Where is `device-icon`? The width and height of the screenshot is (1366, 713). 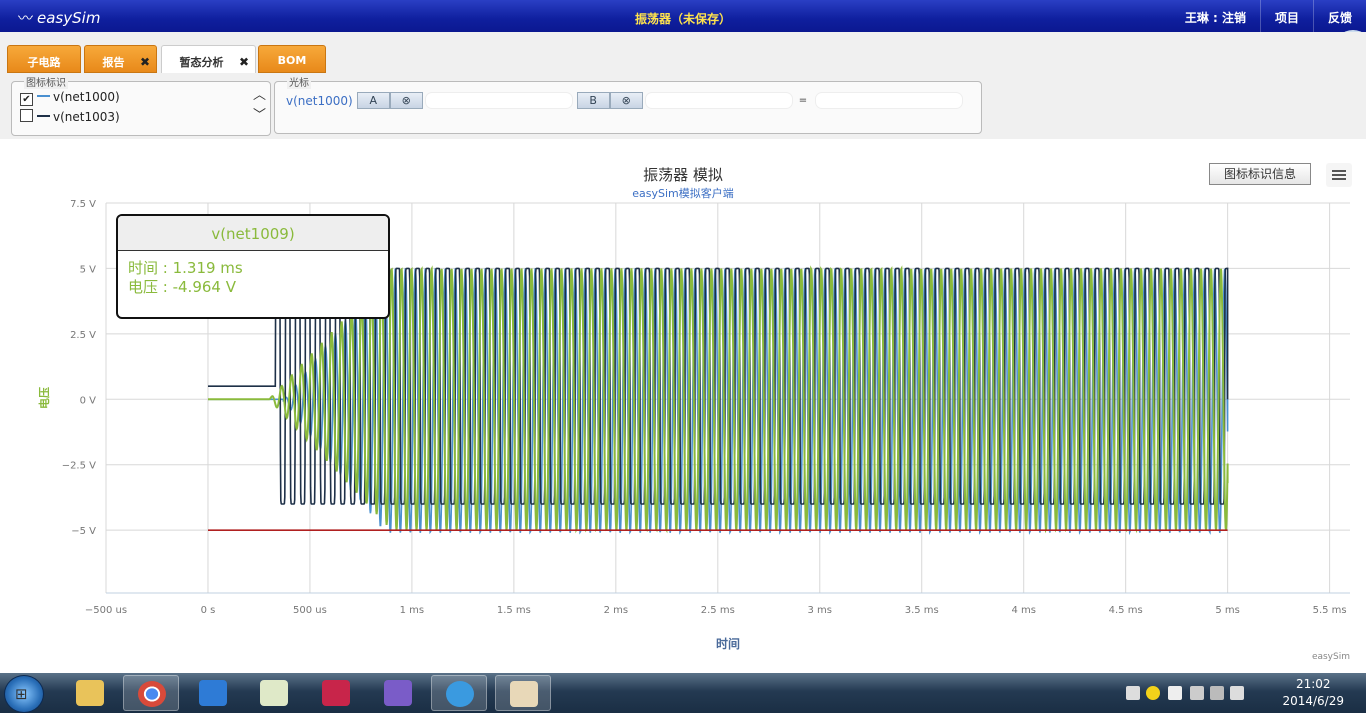
device-icon is located at coordinates (1197, 693).